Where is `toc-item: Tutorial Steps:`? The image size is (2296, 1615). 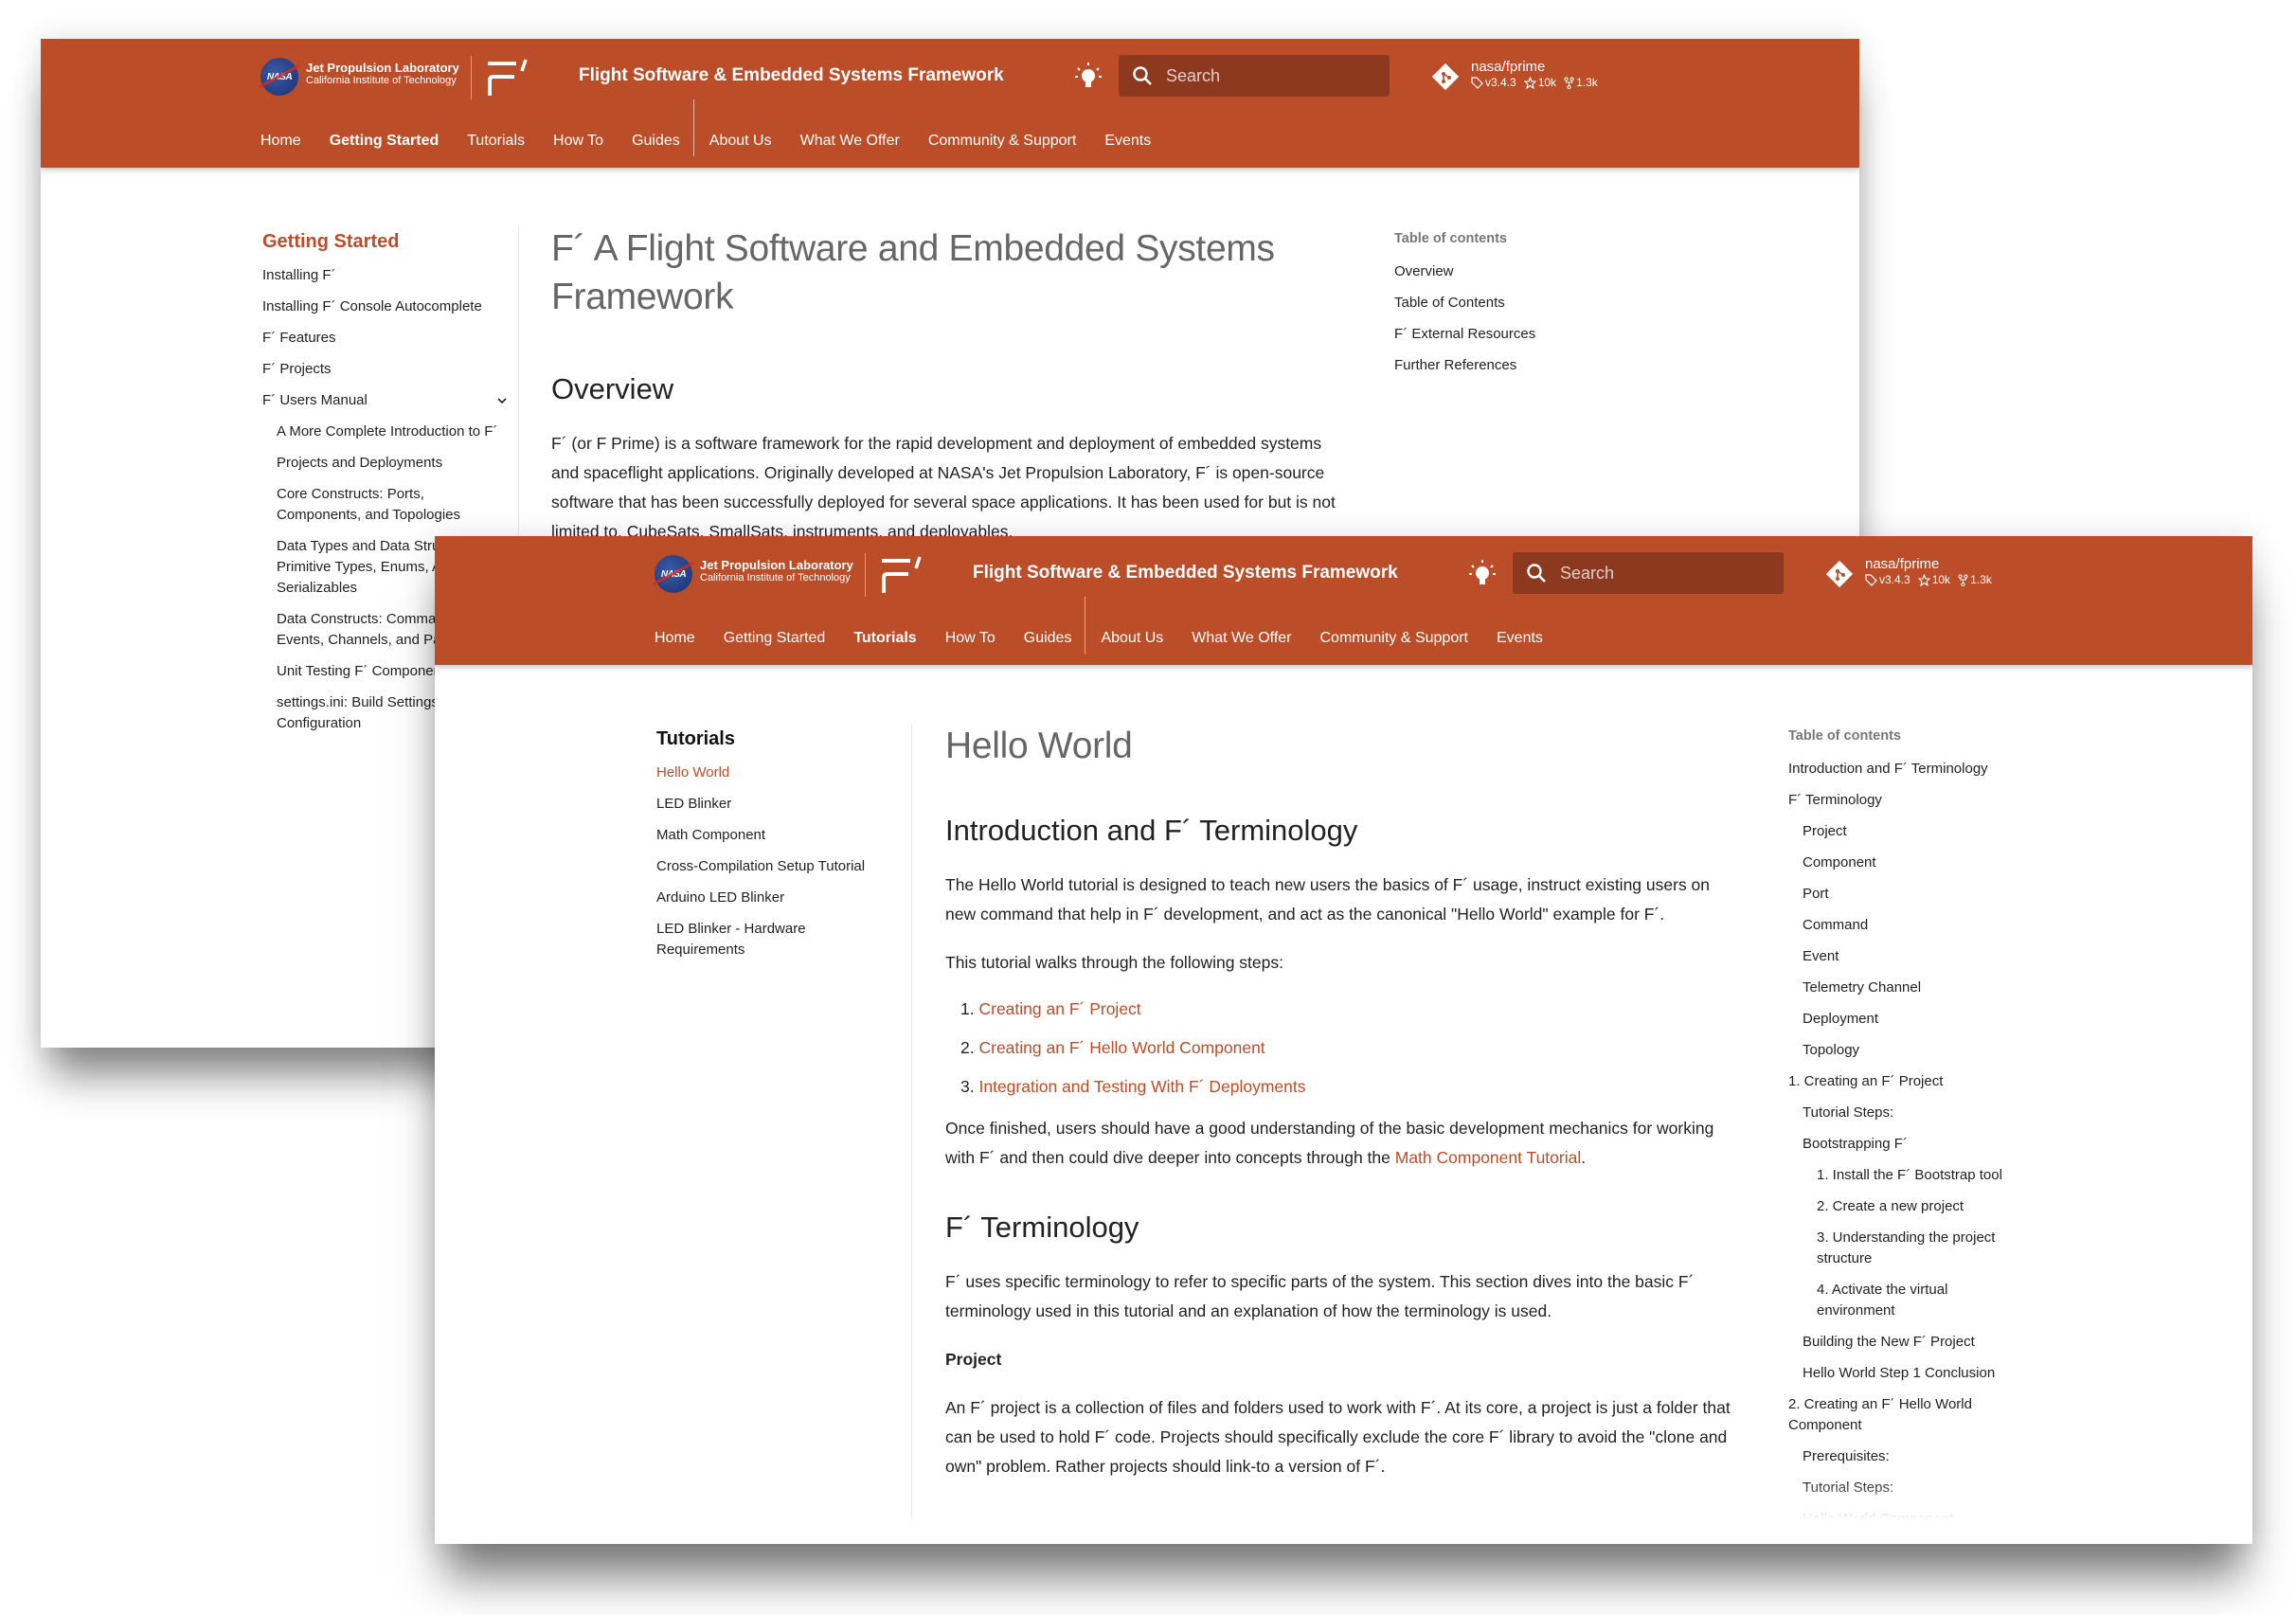
toc-item: Tutorial Steps: is located at coordinates (1912, 1113).